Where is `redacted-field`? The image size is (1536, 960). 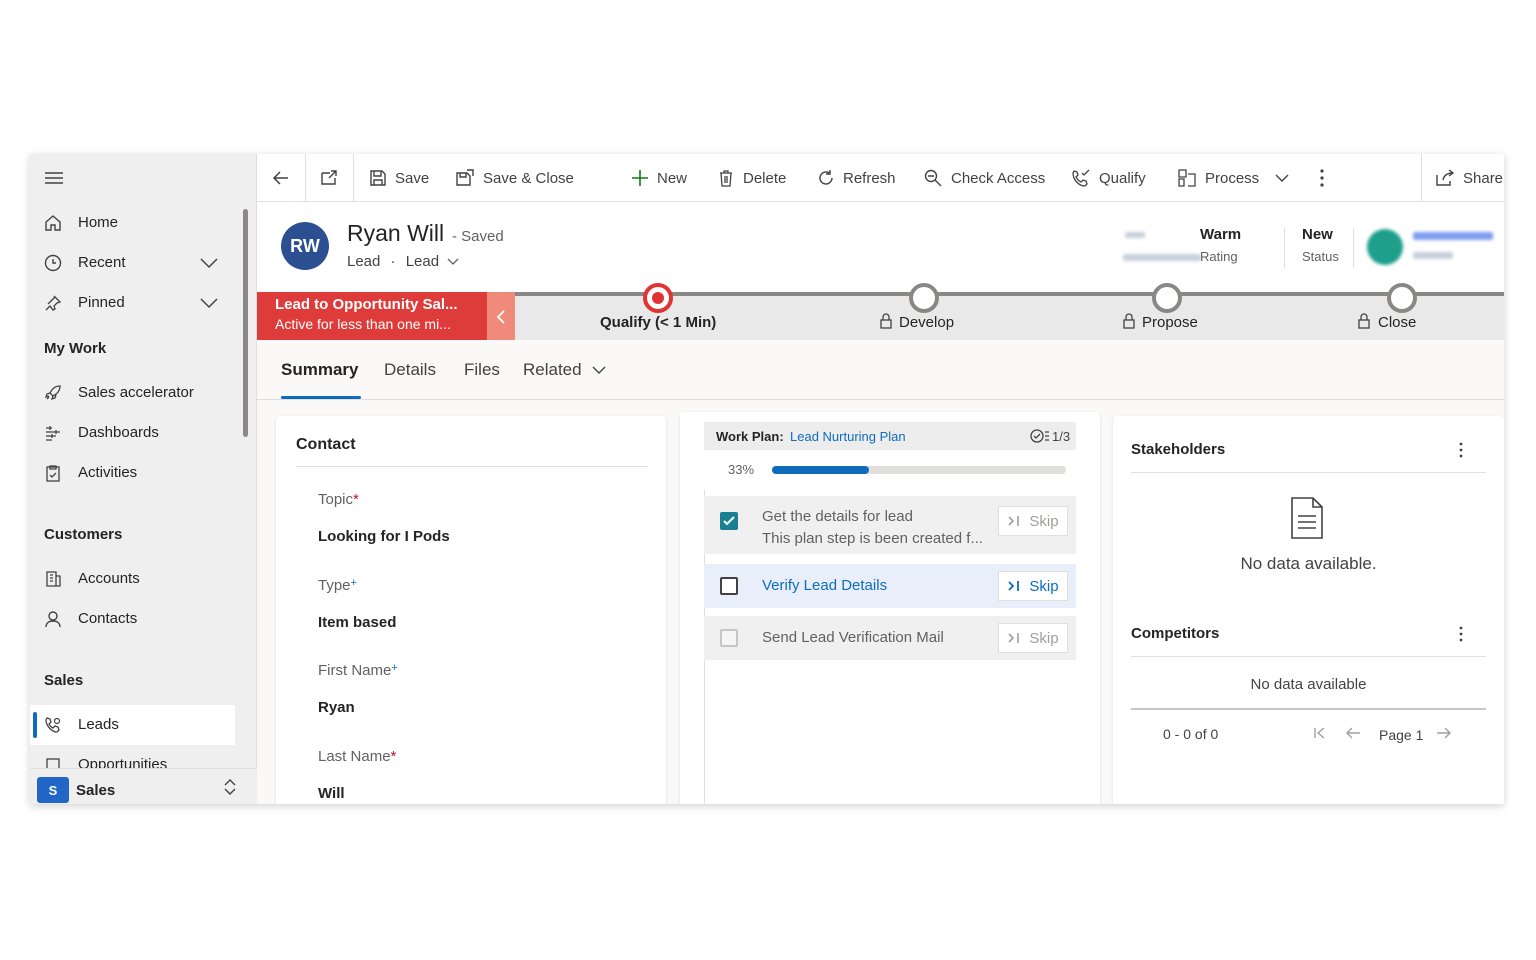
redacted-field is located at coordinates (1162, 257).